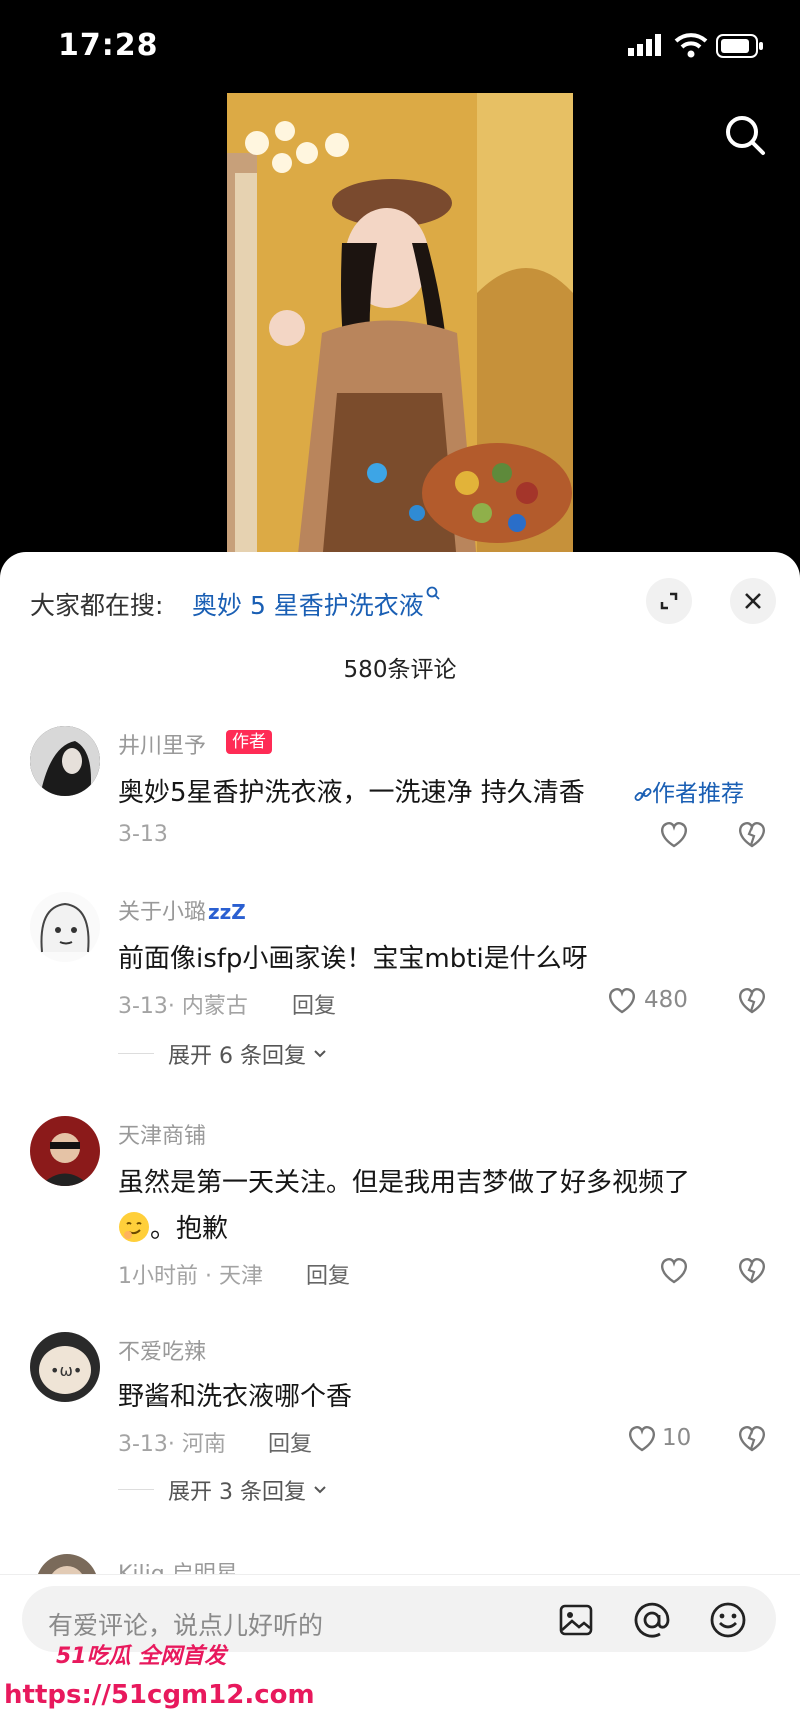 Image resolution: width=800 pixels, height=1733 pixels. What do you see at coordinates (658, 1438) in the screenshot?
I see `like-button: 10` at bounding box center [658, 1438].